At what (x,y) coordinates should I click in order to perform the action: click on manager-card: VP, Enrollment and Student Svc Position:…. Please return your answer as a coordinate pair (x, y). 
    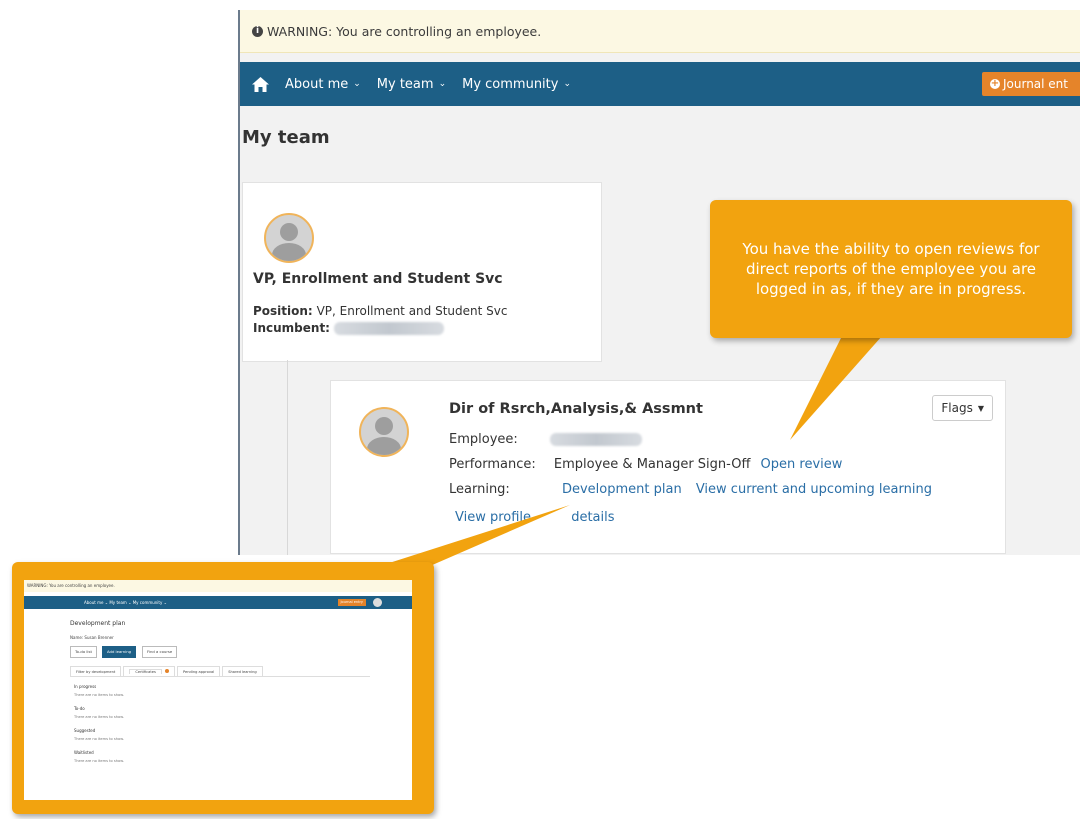
    Looking at the image, I should click on (422, 272).